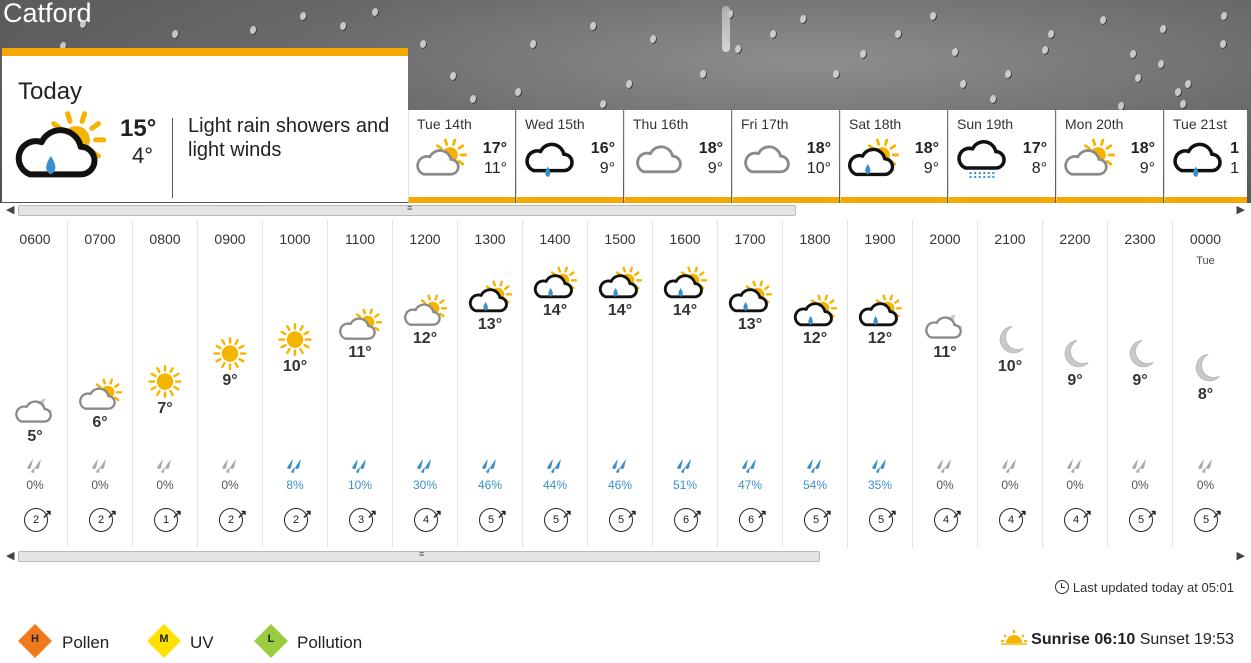 This screenshot has height=663, width=1251. Describe the element at coordinates (985, 124) in the screenshot. I see `day-tab-label: Sun 19th` at that location.